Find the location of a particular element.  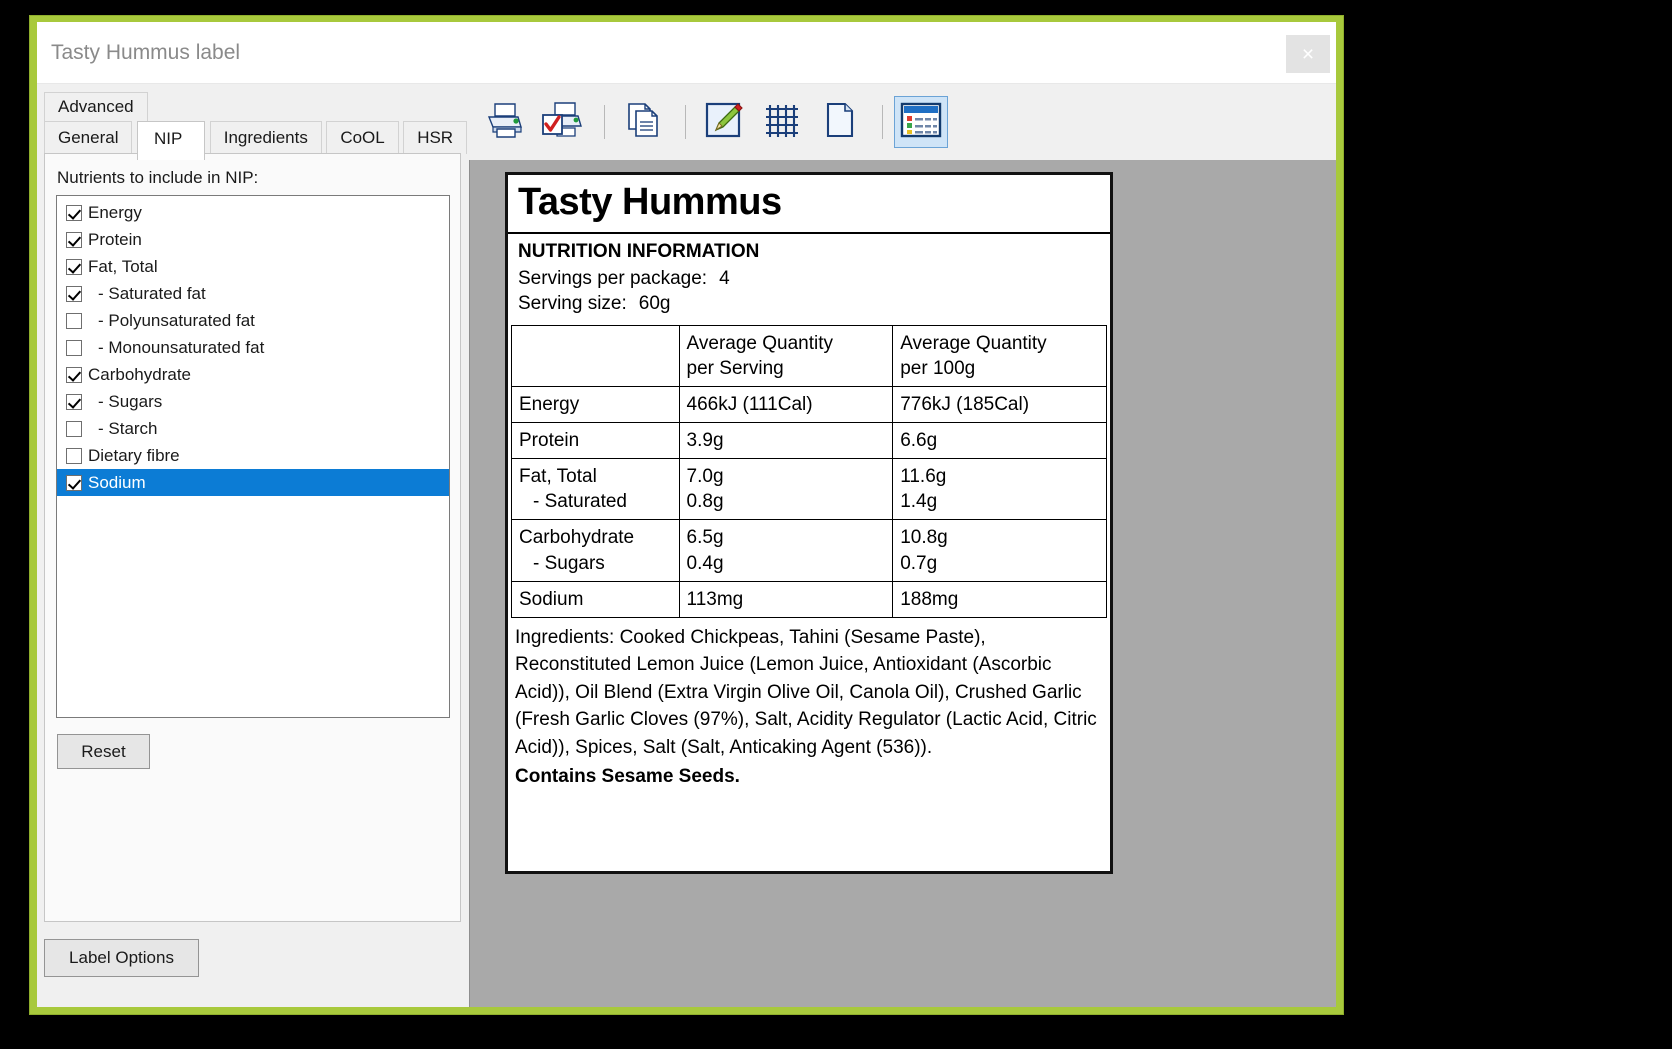

nutrient-row: Energy is located at coordinates (253, 212).